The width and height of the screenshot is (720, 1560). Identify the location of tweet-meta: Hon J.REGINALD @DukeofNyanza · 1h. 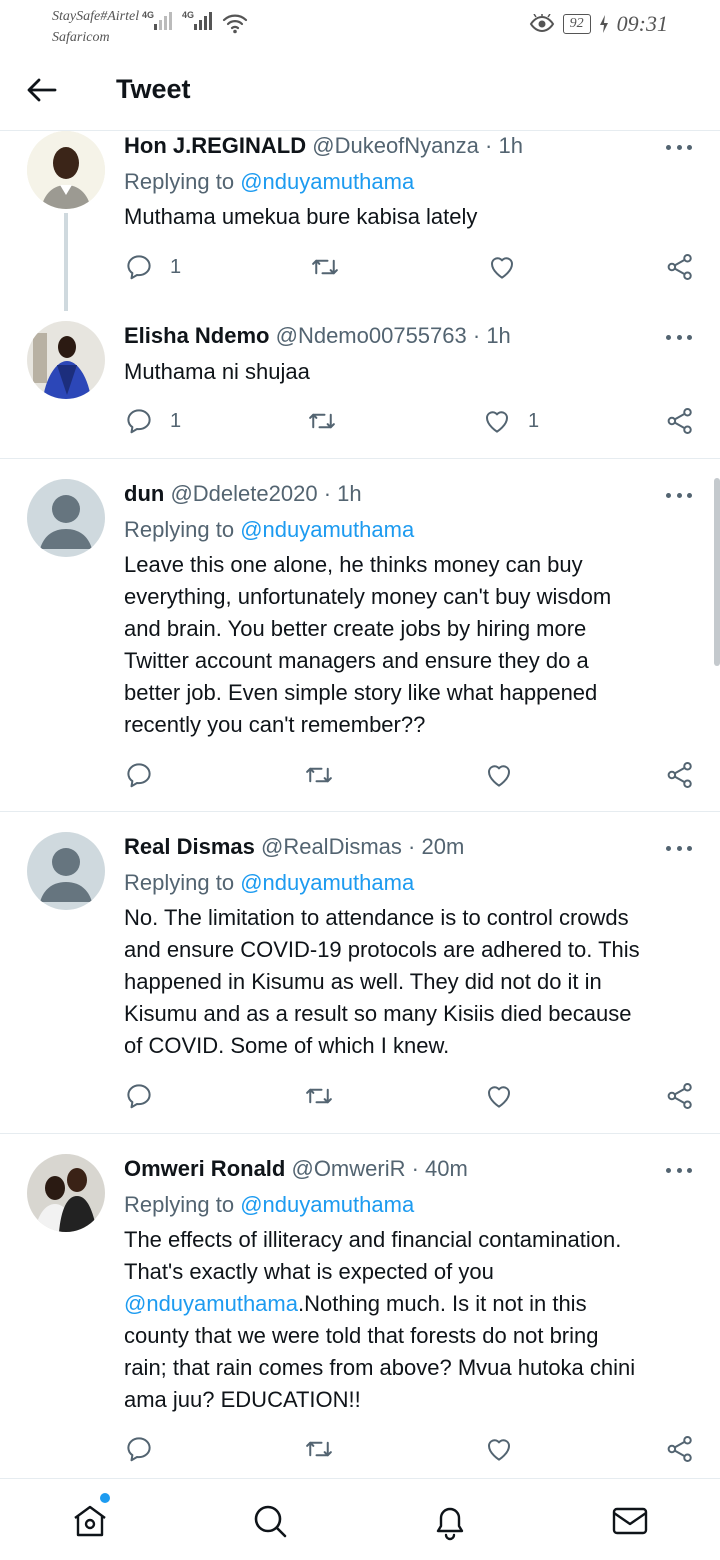
(323, 146).